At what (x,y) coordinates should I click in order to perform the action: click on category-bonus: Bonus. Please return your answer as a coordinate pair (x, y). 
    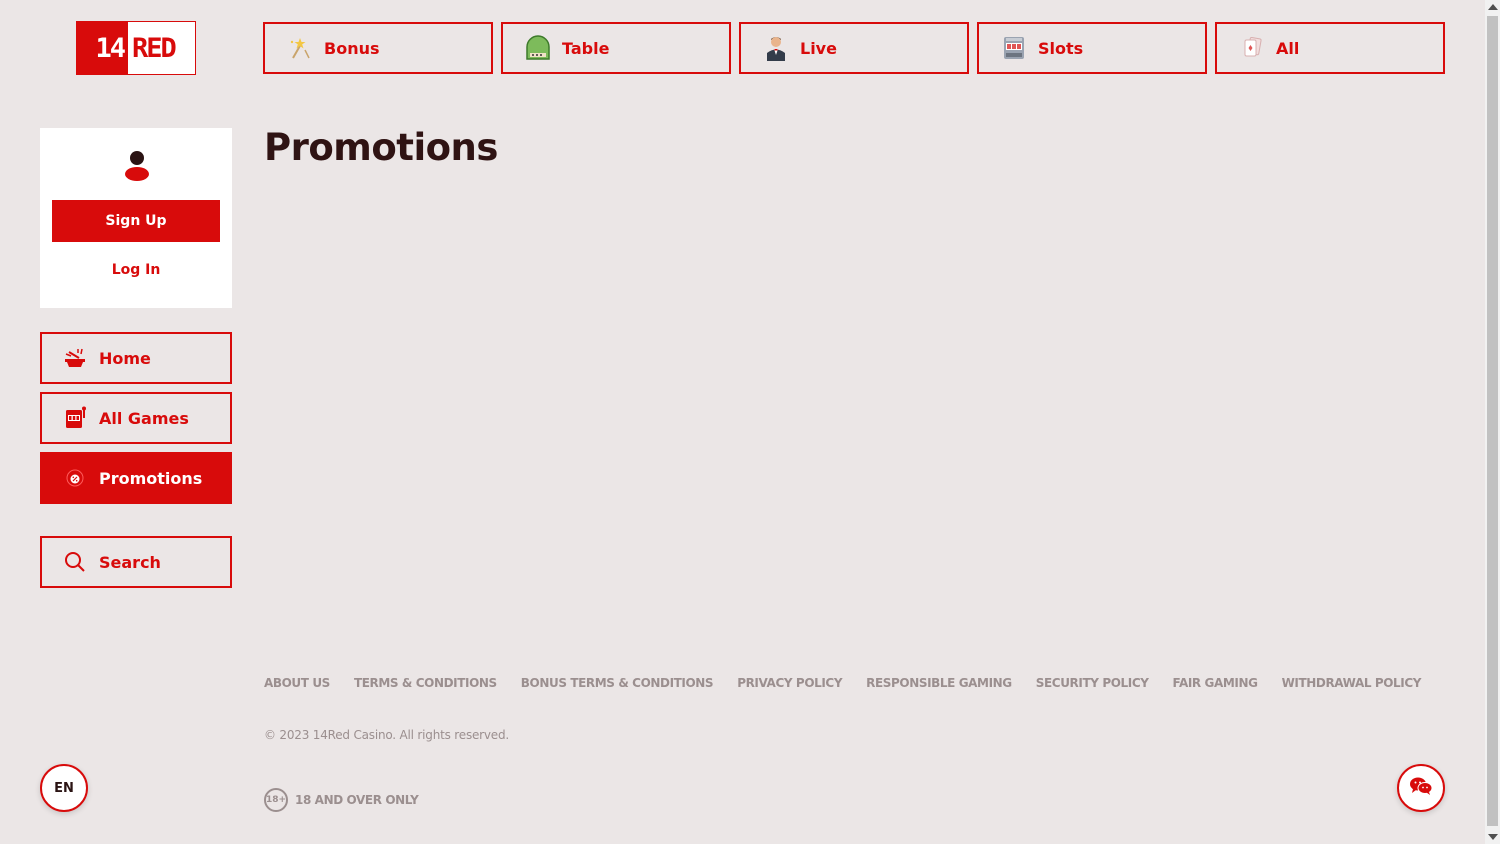
    Looking at the image, I should click on (378, 48).